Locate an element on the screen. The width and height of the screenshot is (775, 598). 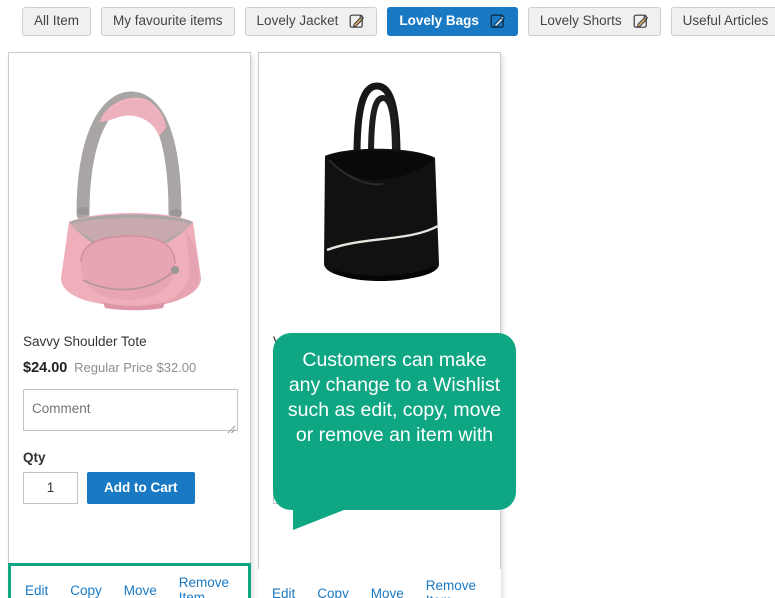
tab-useful-articles: Useful Articles is located at coordinates (722, 21).